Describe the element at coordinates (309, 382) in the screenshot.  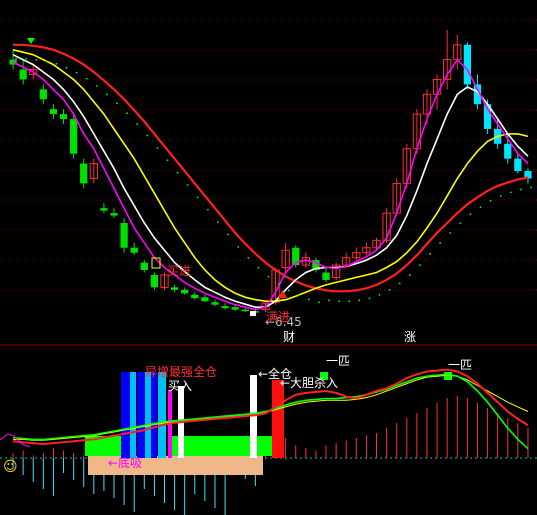
I see `bold-pull-label: ←大胆杀入` at that location.